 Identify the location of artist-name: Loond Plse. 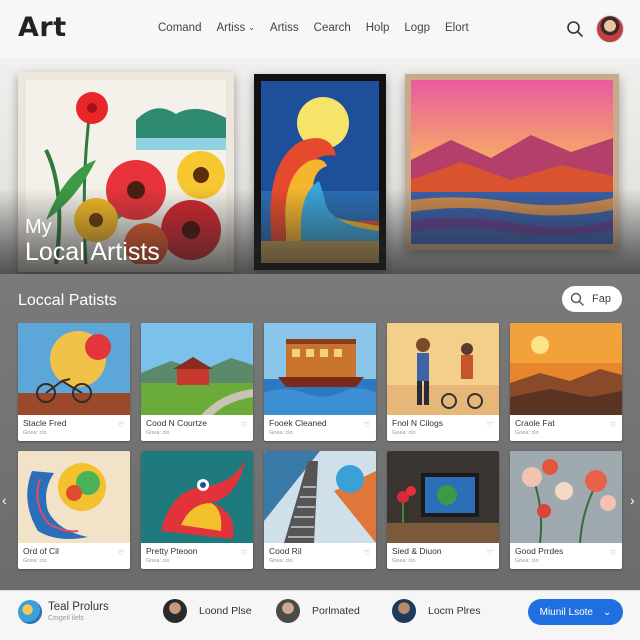
(225, 611).